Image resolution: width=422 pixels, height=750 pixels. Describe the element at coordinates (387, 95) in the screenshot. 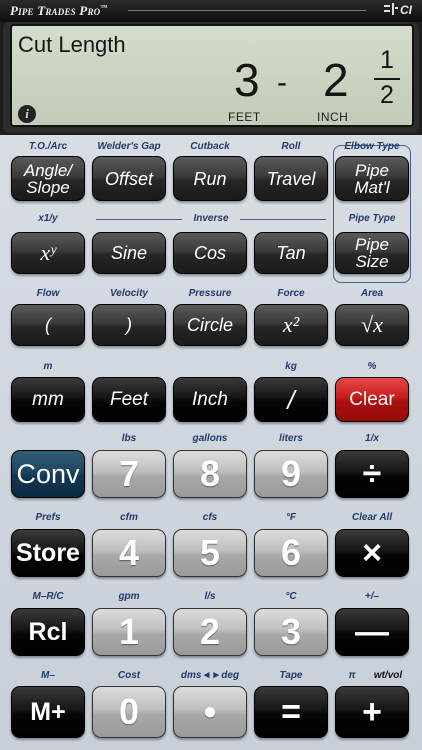

I see `display-fraction-denominator: 2` at that location.